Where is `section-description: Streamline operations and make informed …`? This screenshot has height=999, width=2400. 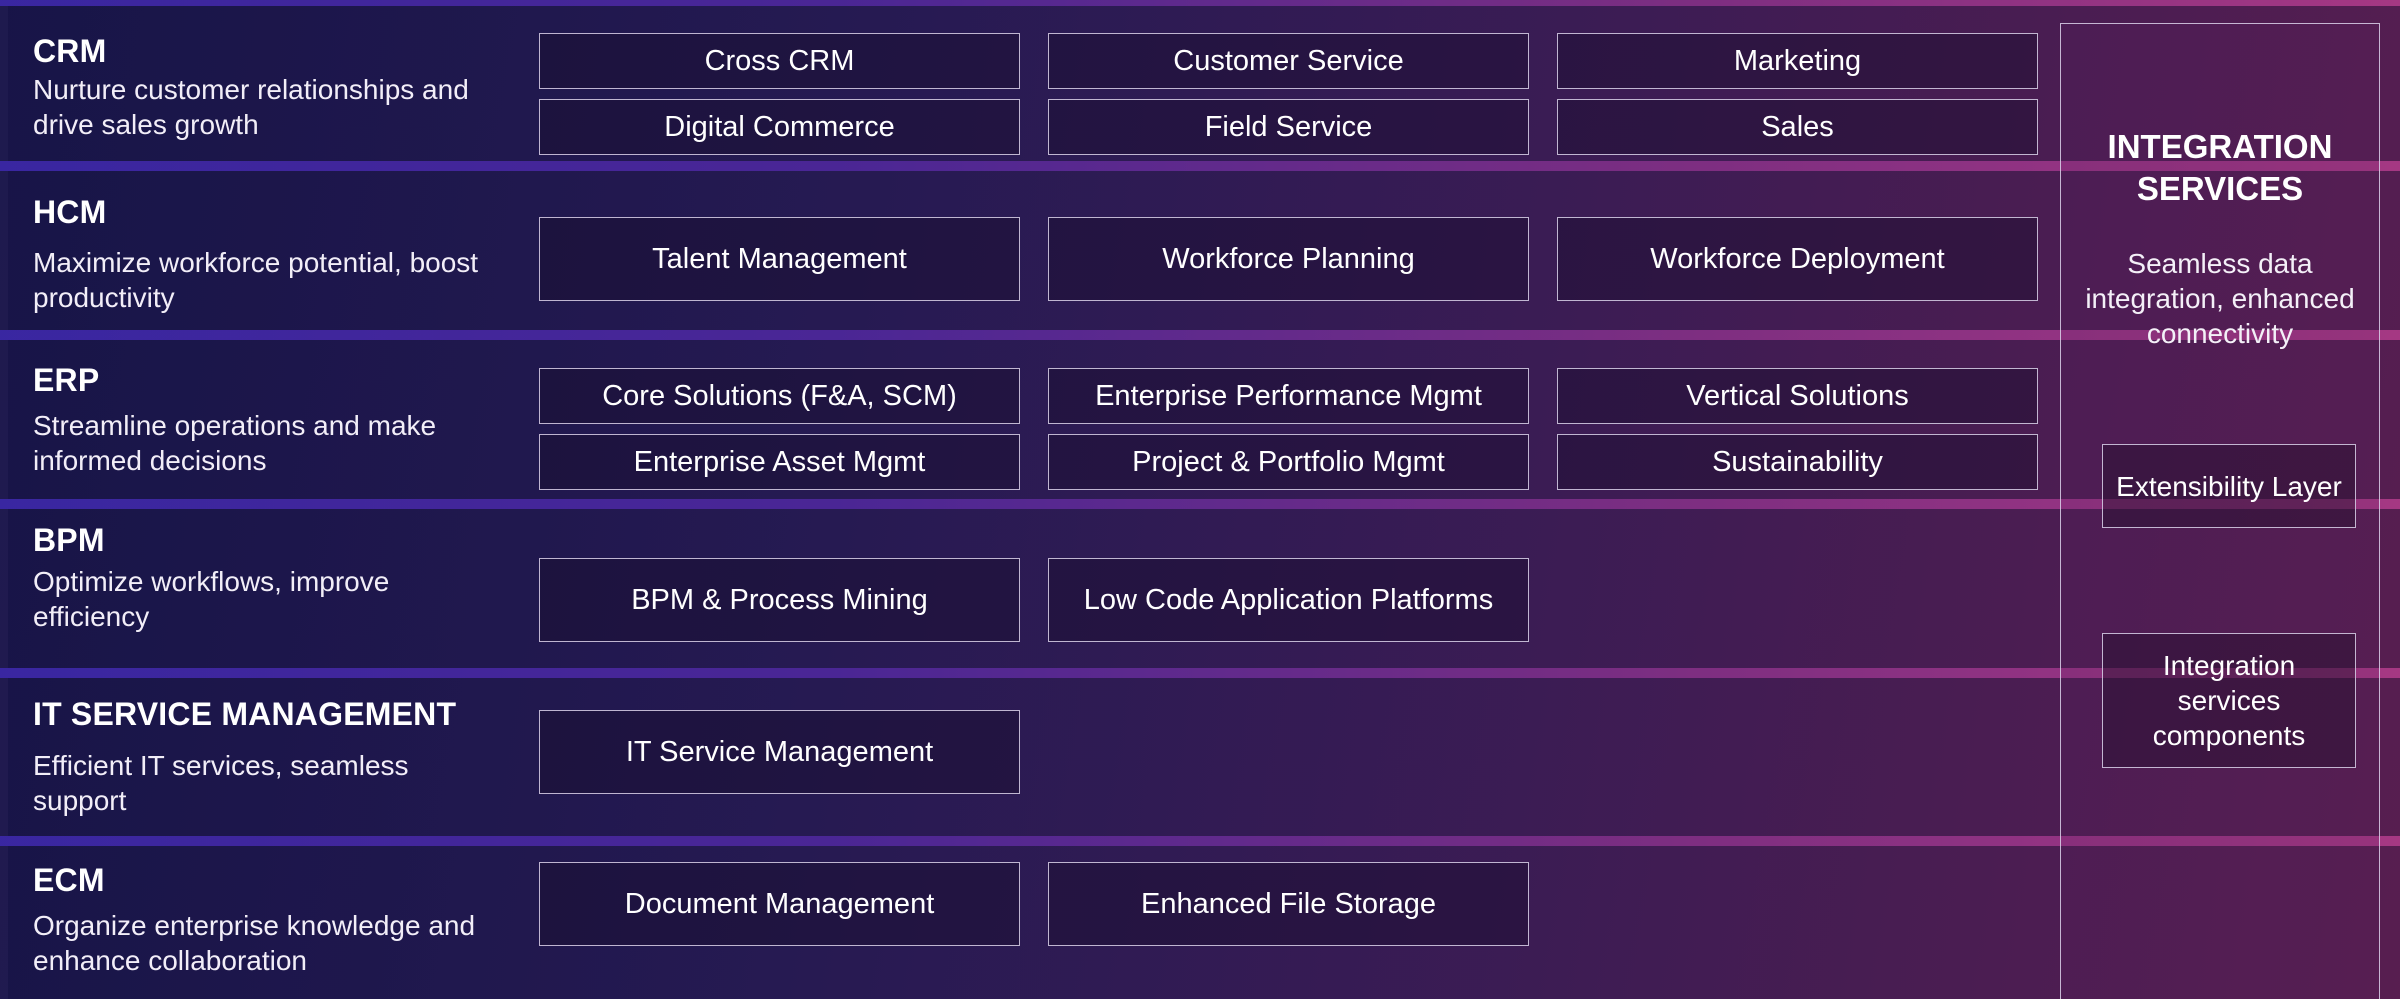 section-description: Streamline operations and make informed … is located at coordinates (235, 443).